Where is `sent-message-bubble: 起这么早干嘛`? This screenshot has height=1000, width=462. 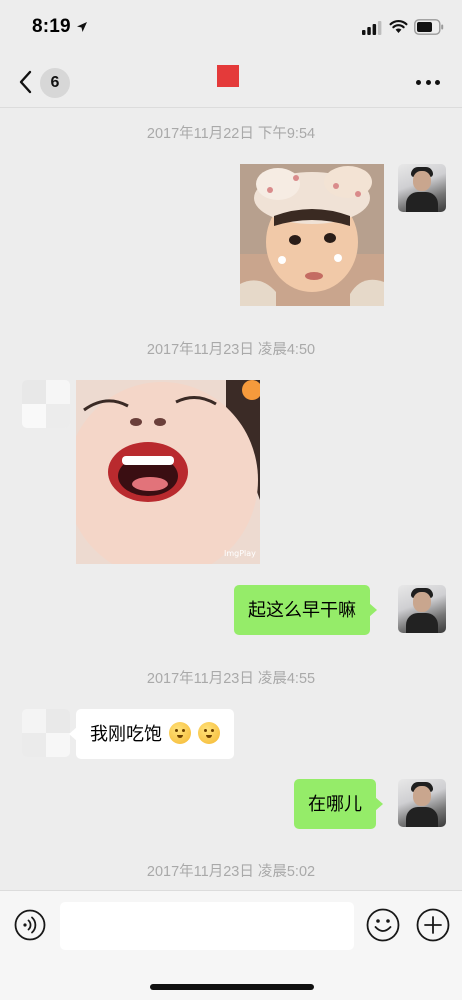
sent-message-bubble: 起这么早干嘛 is located at coordinates (305, 610).